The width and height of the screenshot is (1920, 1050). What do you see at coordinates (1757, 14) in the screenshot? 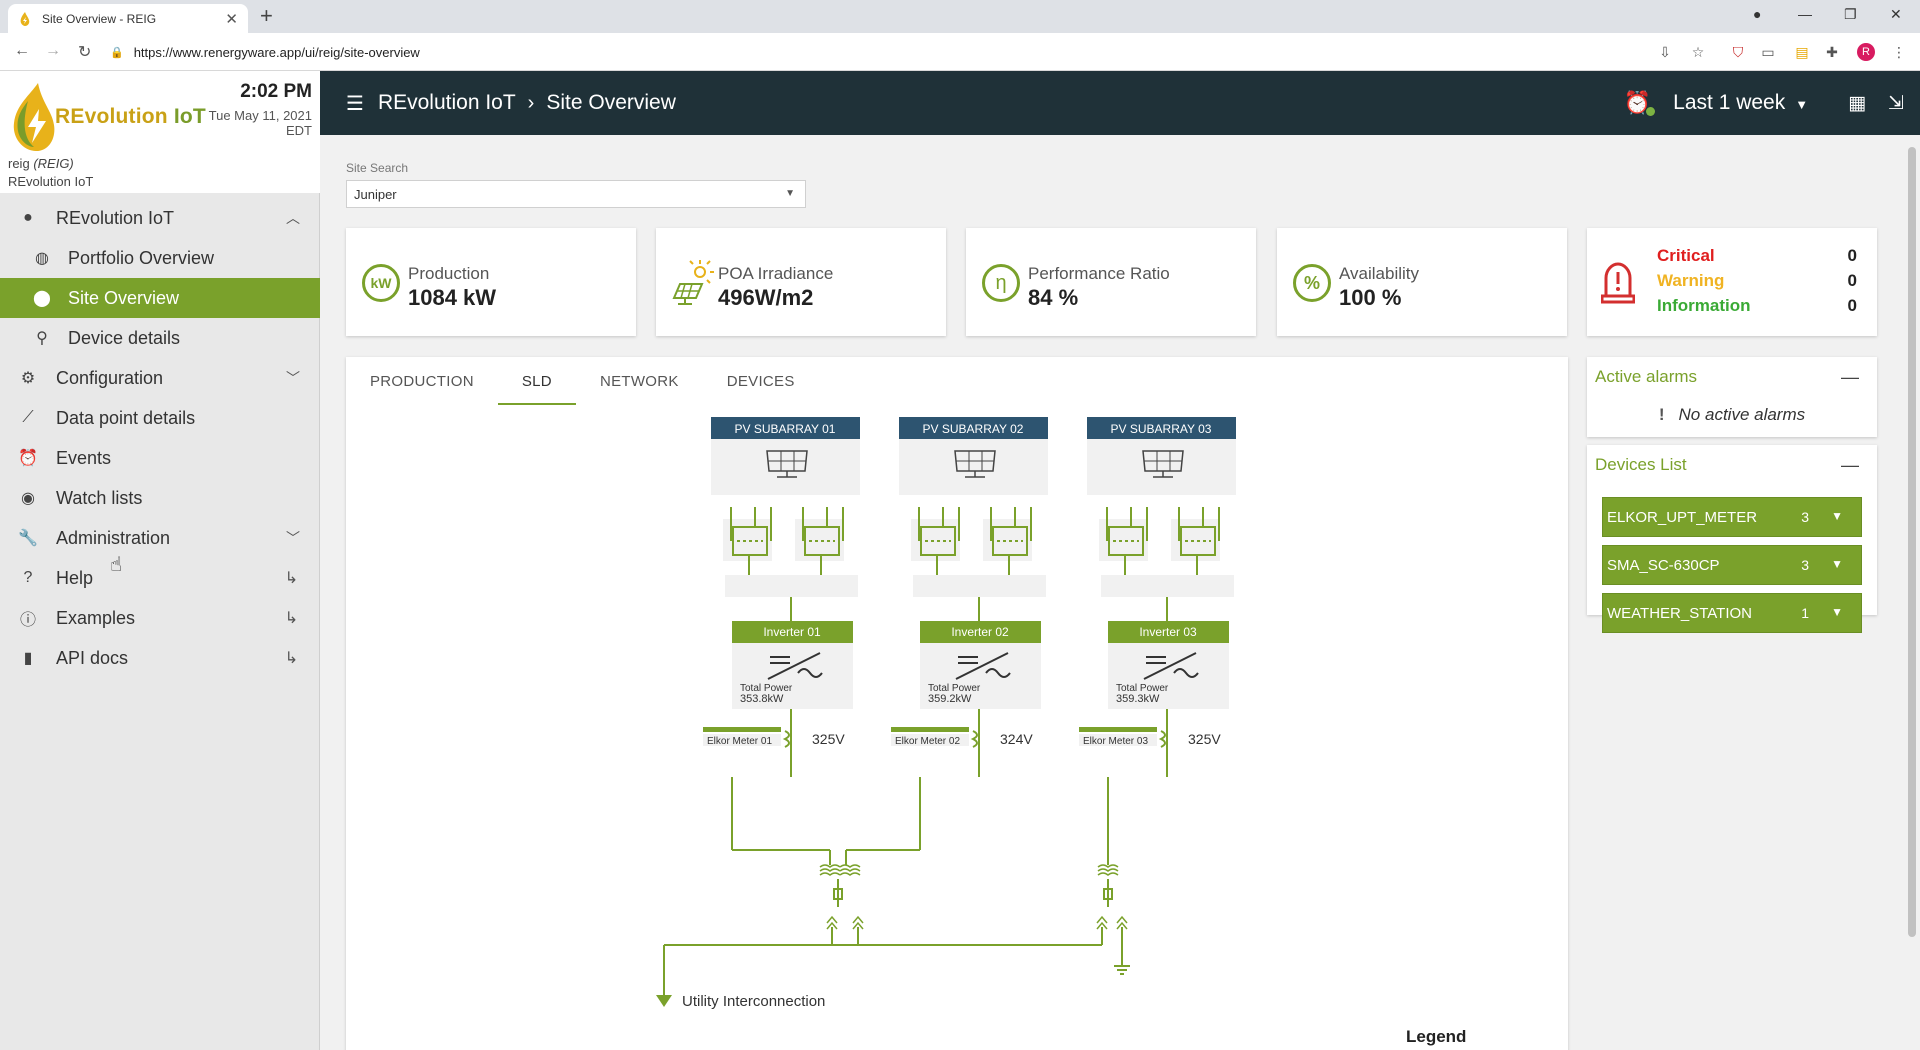
I see `profile-dropdown-icon: ●` at bounding box center [1757, 14].